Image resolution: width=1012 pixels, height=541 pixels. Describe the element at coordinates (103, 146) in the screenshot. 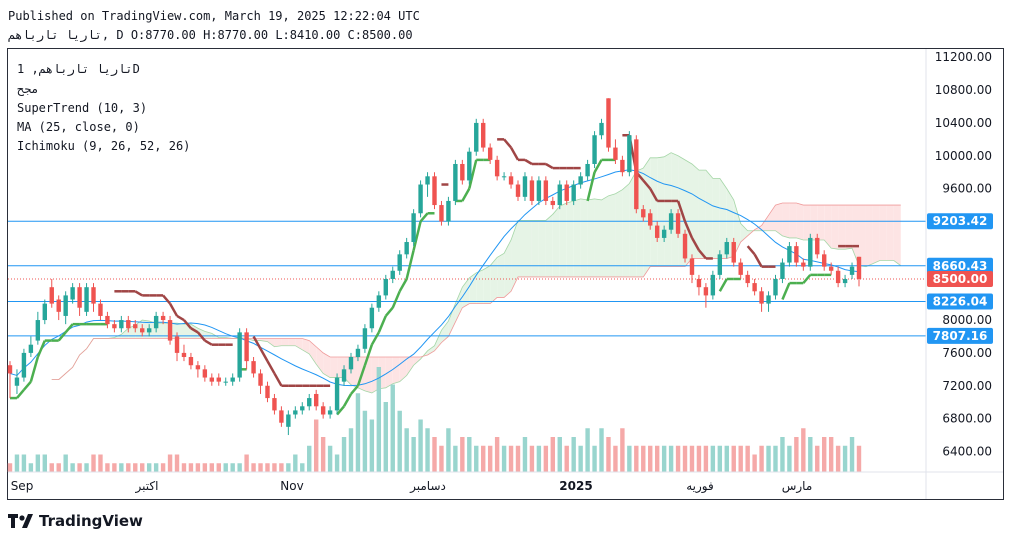

I see `legend-ichimoku: Ichimoku (9, 26, 52, 26)` at that location.